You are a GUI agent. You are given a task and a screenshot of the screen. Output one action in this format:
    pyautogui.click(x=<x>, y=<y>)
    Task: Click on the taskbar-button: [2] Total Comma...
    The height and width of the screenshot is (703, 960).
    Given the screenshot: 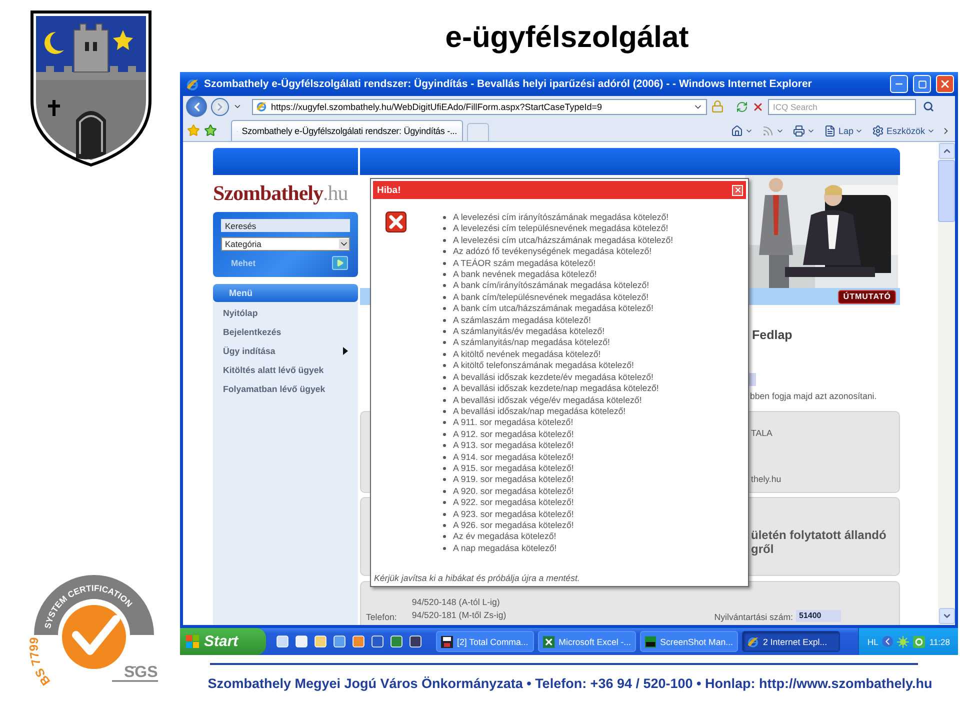 What is the action you would take?
    pyautogui.click(x=485, y=641)
    